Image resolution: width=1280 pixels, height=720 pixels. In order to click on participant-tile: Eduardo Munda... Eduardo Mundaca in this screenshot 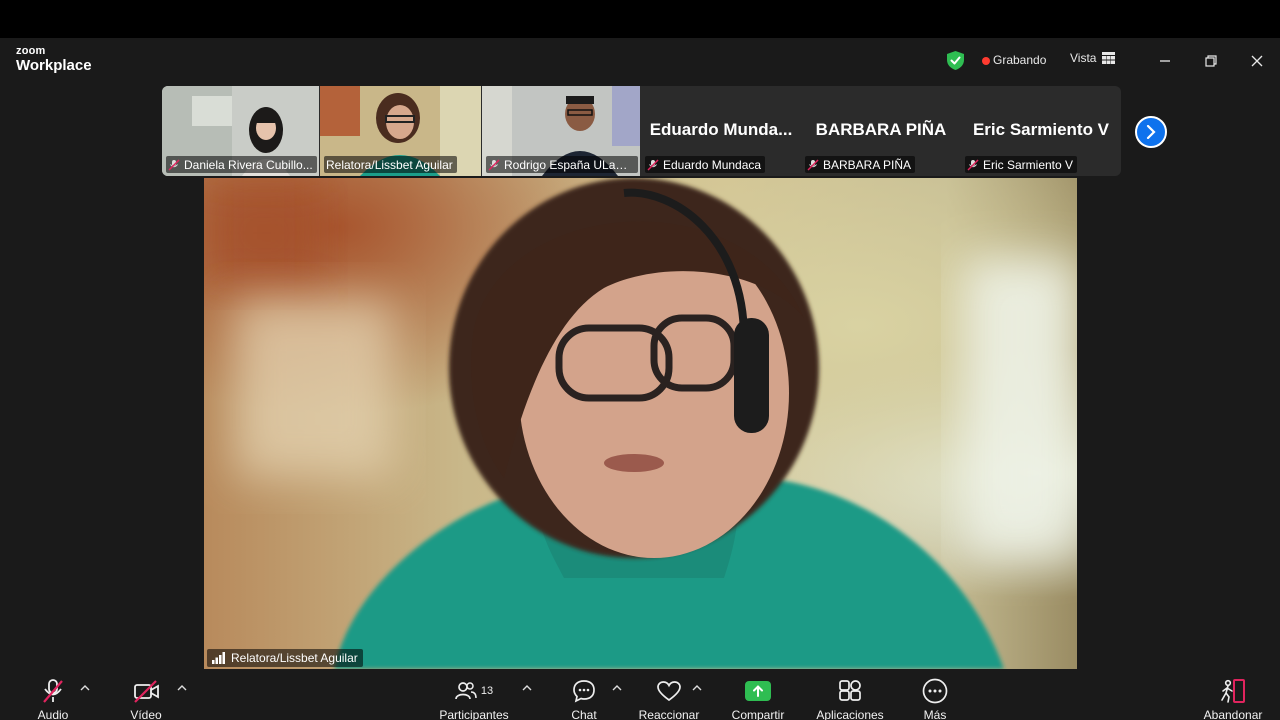, I will do `click(721, 131)`.